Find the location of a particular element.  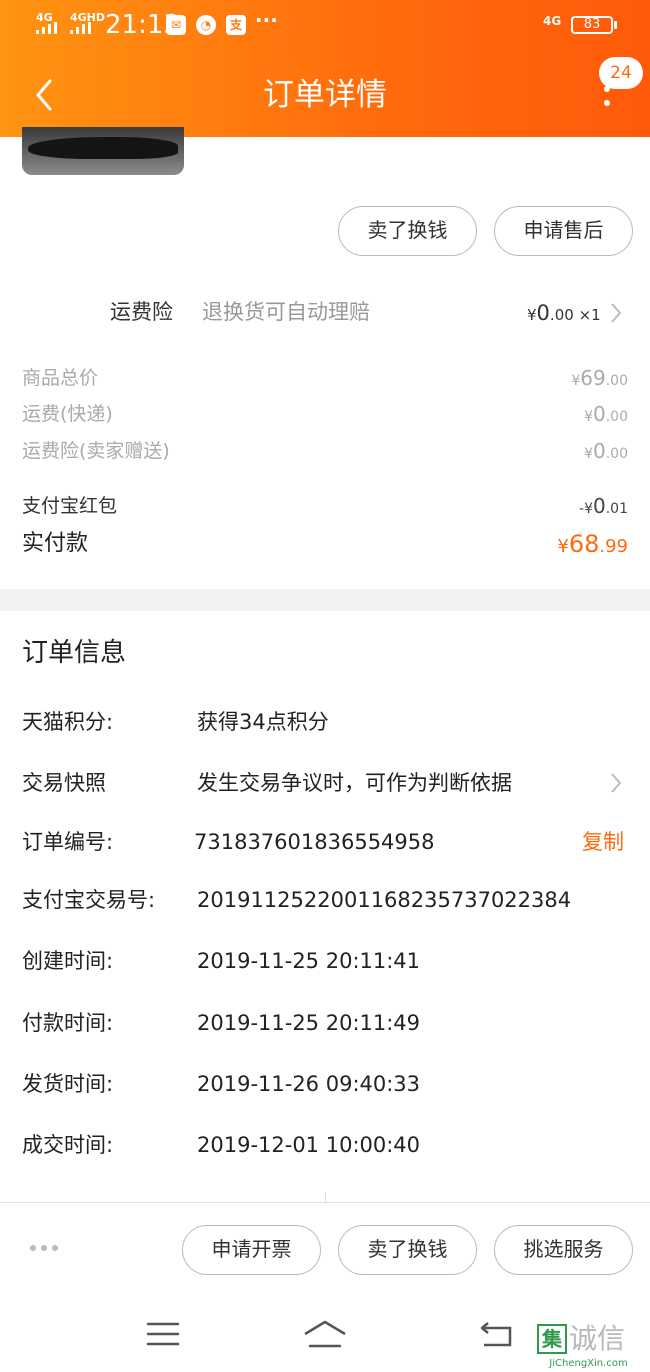

site-watermark-logo: 集 诚信 JiChengXin.com is located at coordinates (588, 1345).